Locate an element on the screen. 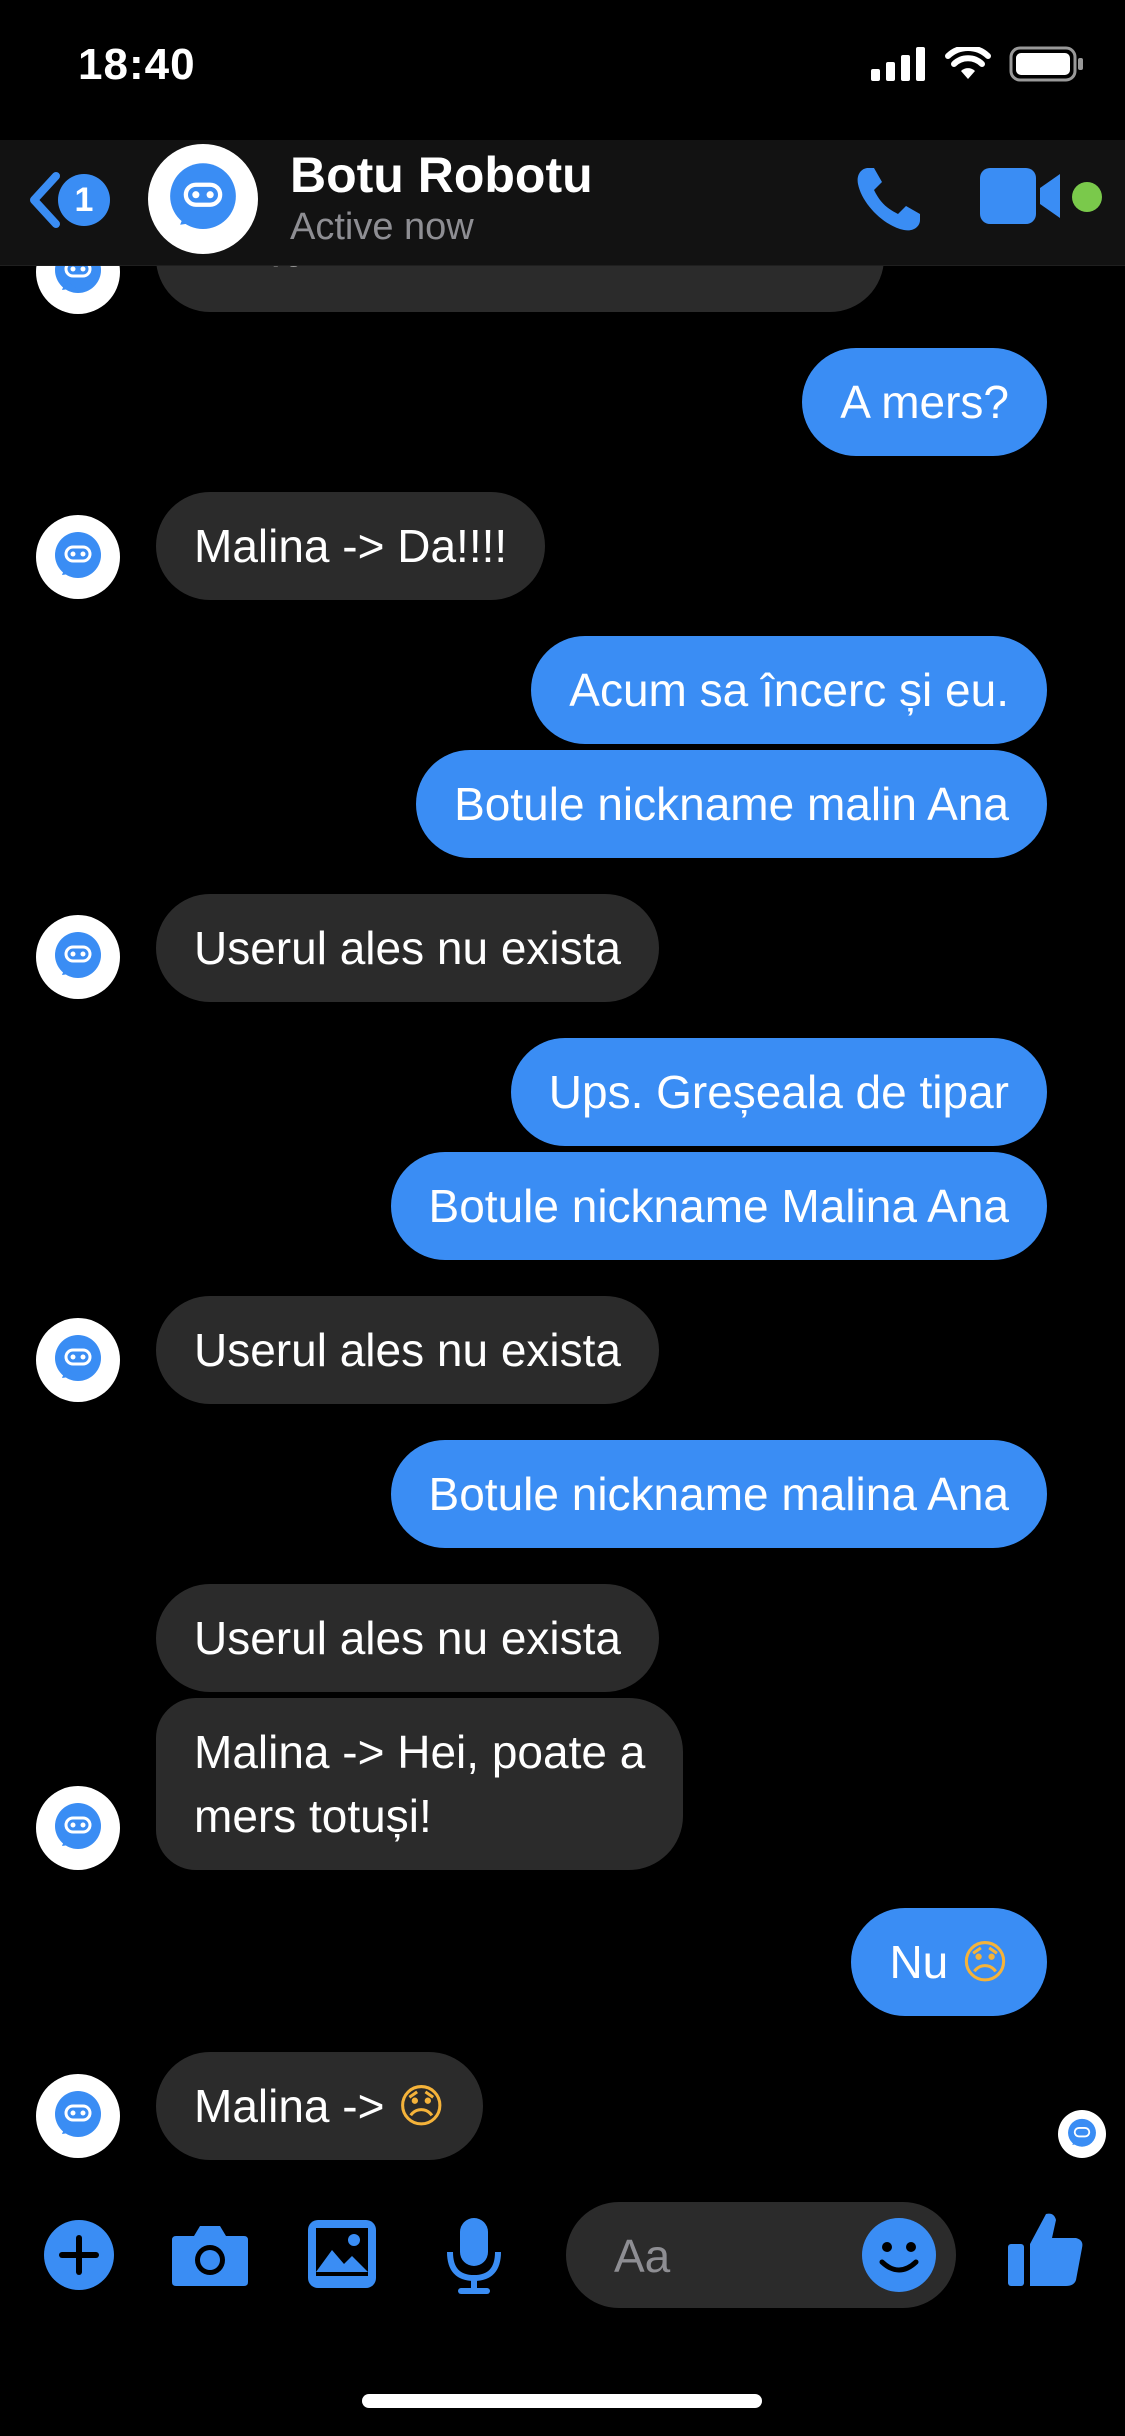  photo-icon is located at coordinates (342, 2254).